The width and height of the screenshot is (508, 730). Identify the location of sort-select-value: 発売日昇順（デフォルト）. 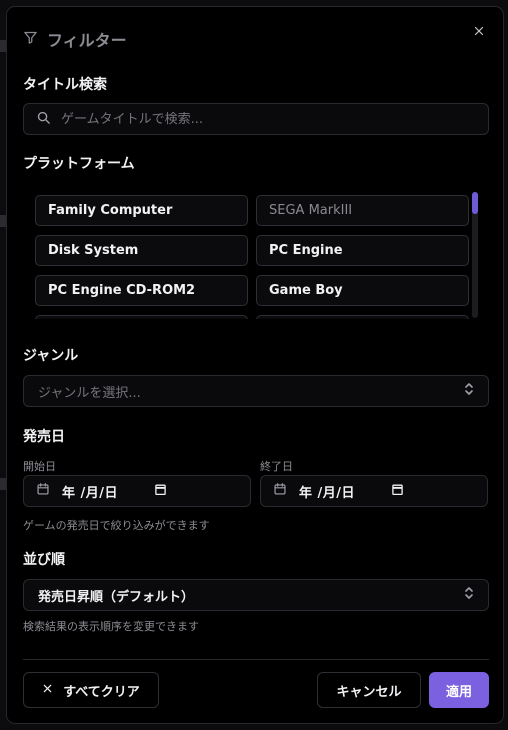
(116, 597).